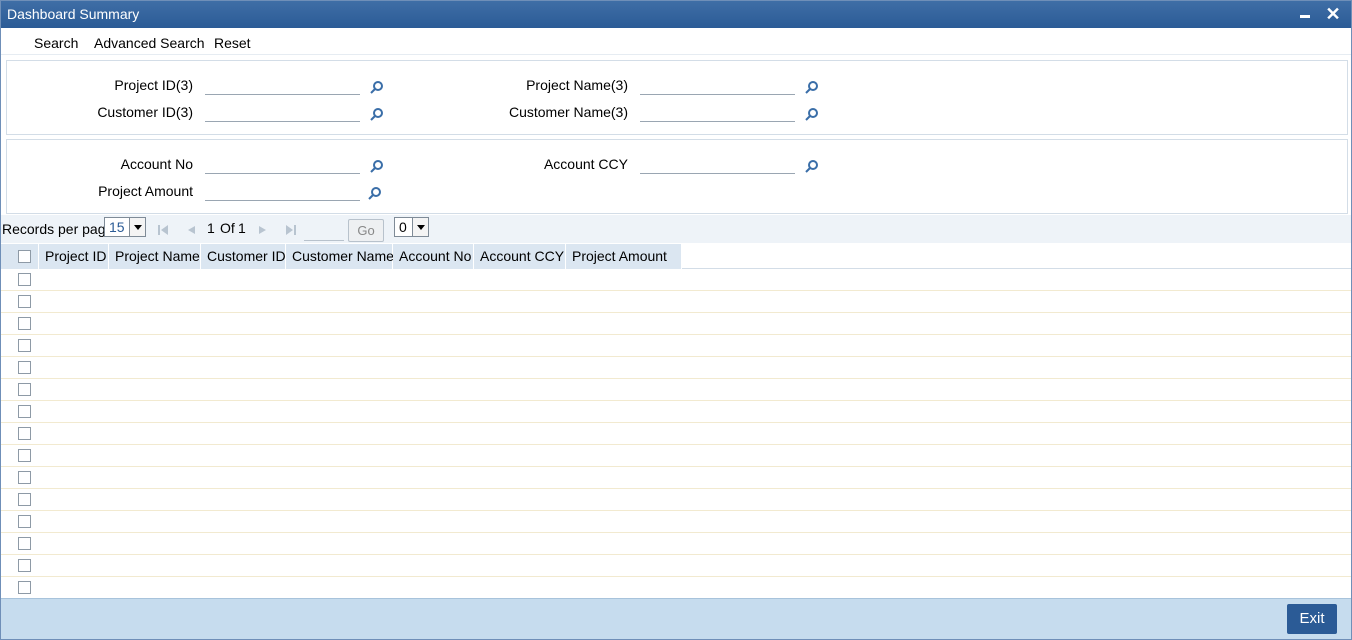 This screenshot has width=1352, height=640. Describe the element at coordinates (403, 227) in the screenshot. I see `goto-page-value: 0` at that location.